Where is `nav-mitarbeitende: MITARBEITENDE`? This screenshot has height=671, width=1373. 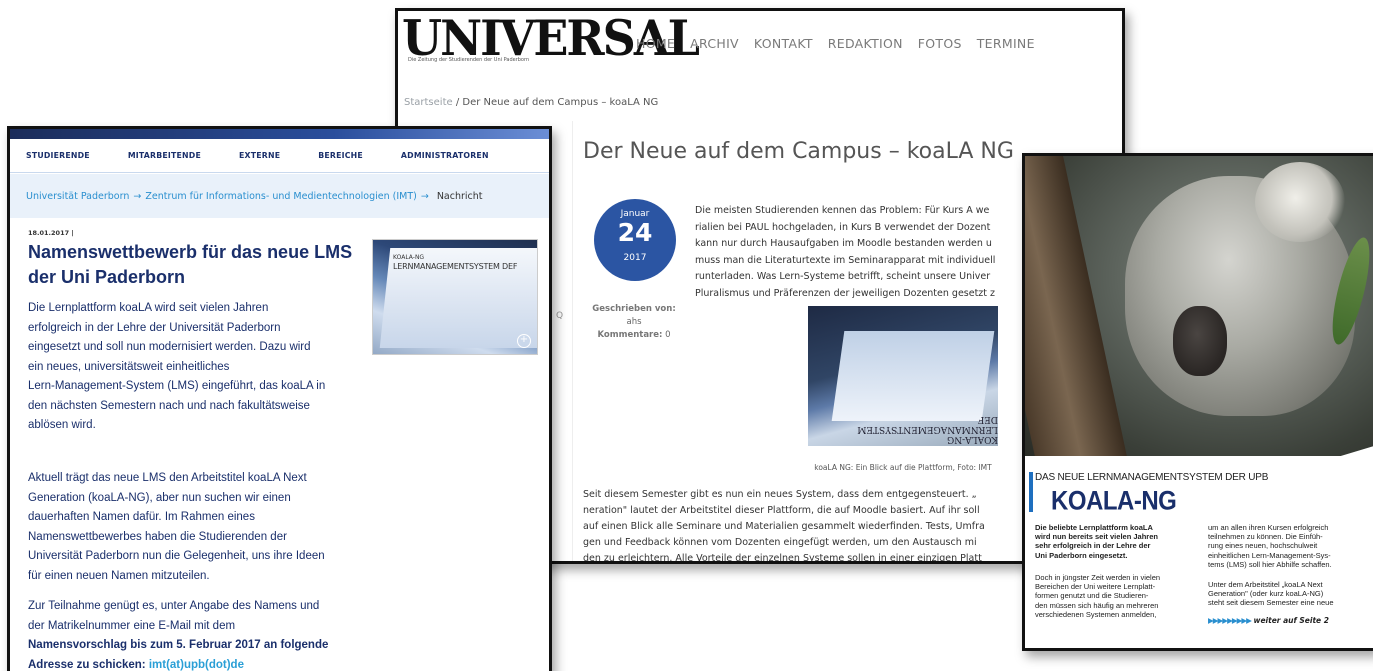
nav-mitarbeitende: MITARBEITENDE is located at coordinates (164, 155).